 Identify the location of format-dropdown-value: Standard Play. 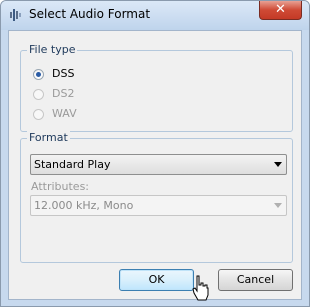
(72, 164).